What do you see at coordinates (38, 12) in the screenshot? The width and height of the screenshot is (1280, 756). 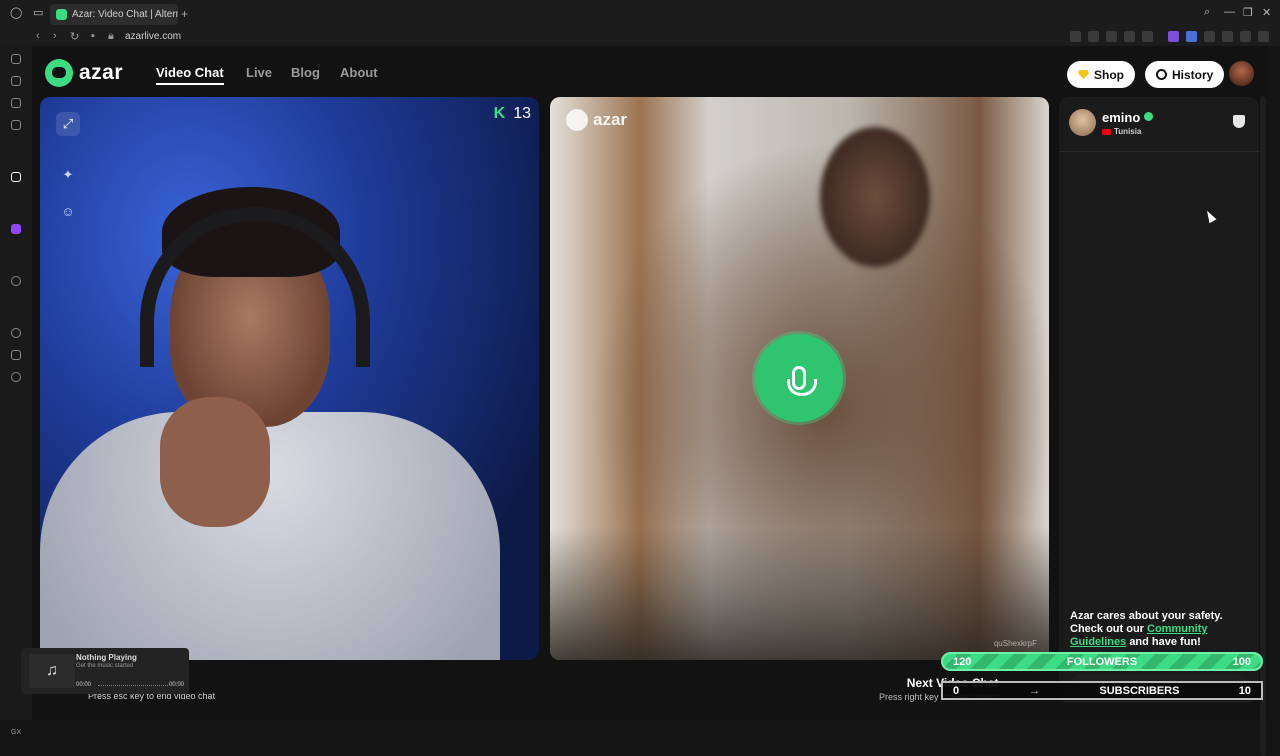 I see `tab-overview-icon: ▭` at bounding box center [38, 12].